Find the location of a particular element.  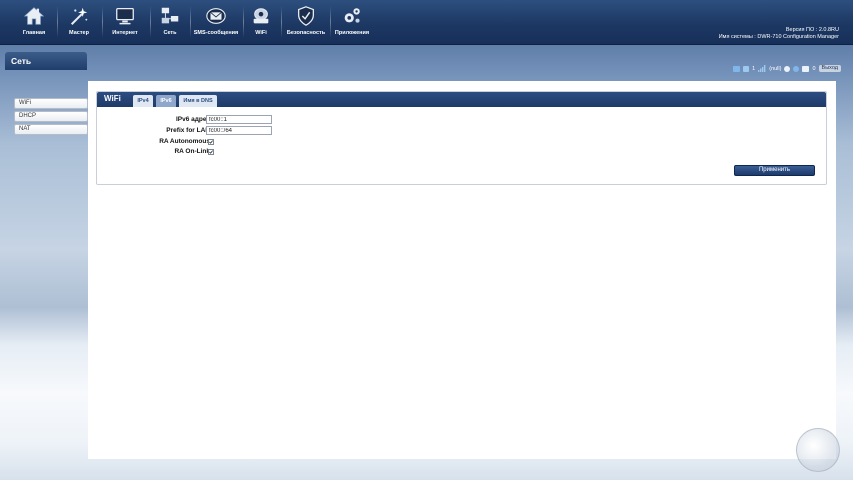

ipv6-address-input is located at coordinates (239, 119).